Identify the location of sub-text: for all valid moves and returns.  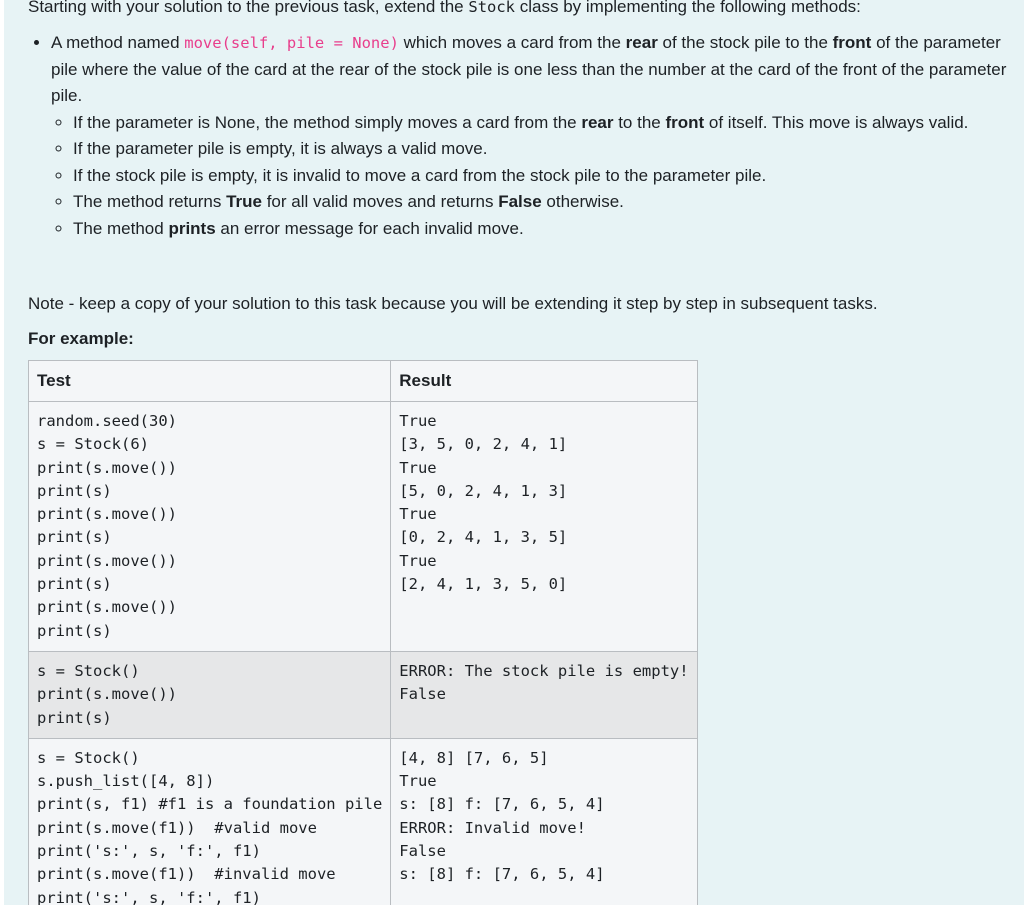
(380, 201).